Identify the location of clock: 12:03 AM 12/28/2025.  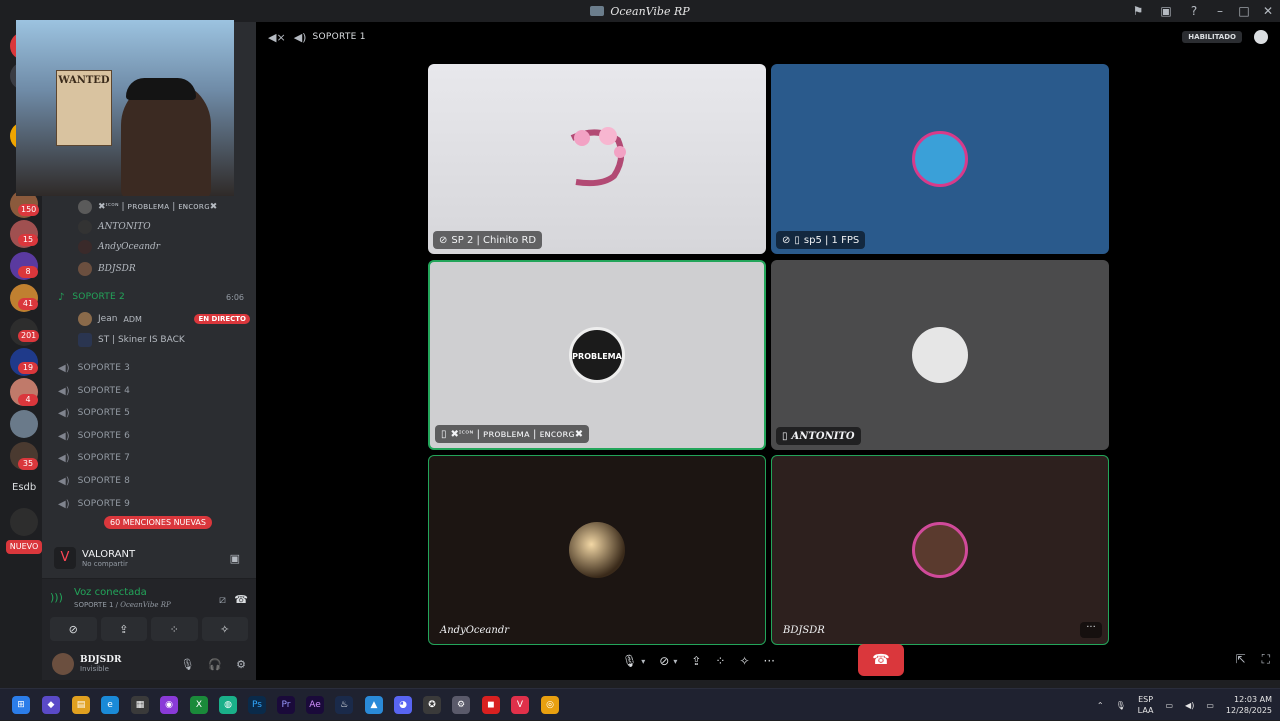
(1249, 705).